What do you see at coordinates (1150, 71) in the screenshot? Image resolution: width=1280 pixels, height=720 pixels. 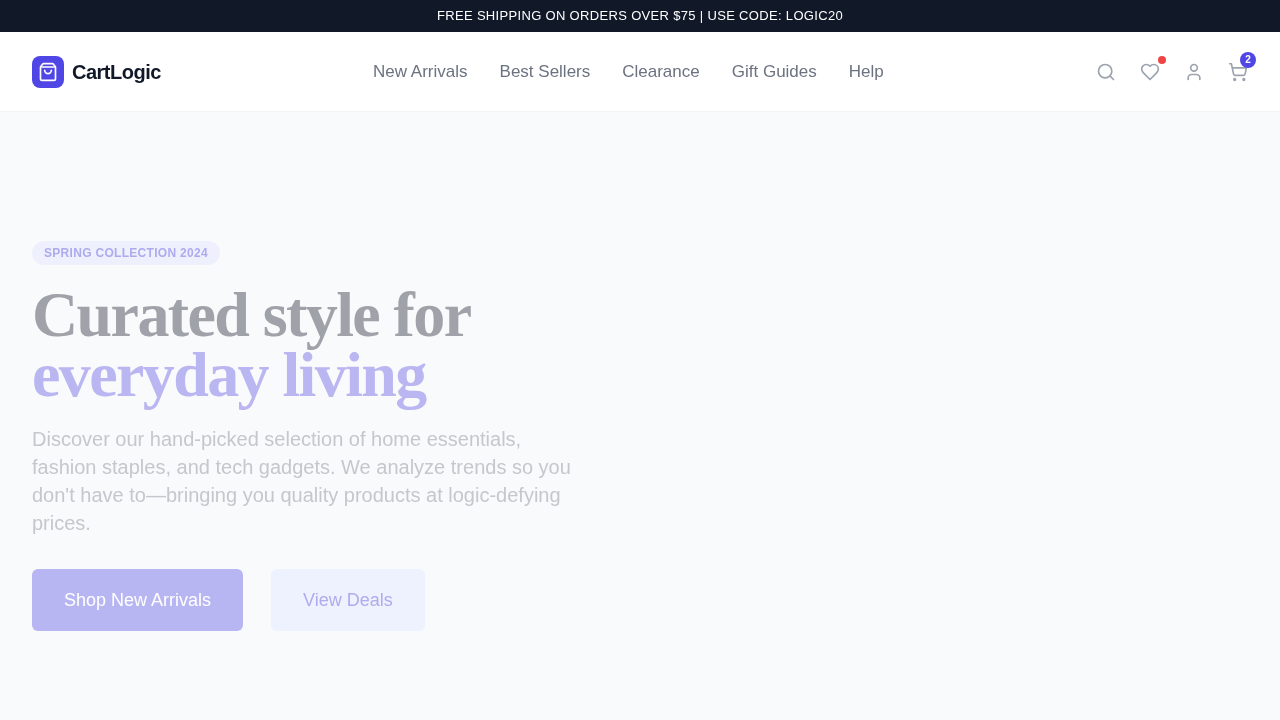 I see `heart-icon` at bounding box center [1150, 71].